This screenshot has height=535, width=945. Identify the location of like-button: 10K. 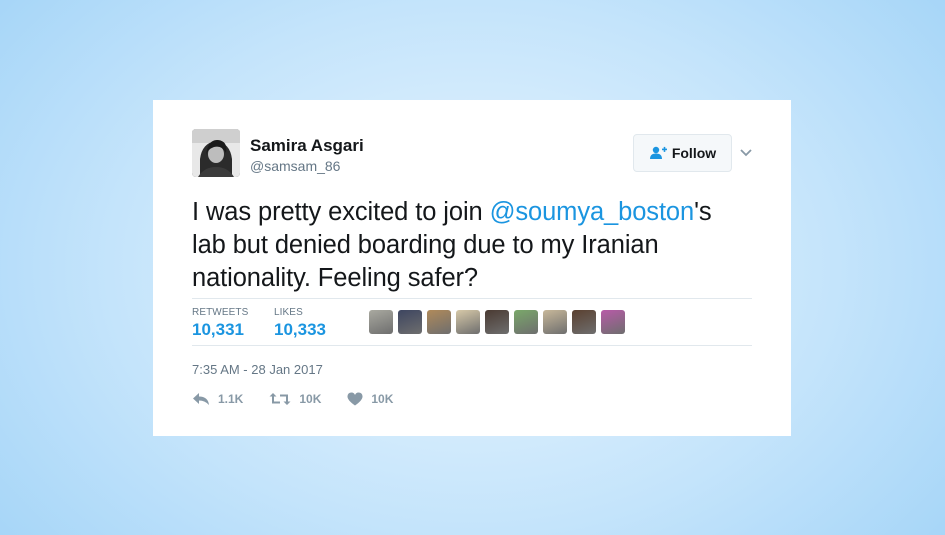
(370, 399).